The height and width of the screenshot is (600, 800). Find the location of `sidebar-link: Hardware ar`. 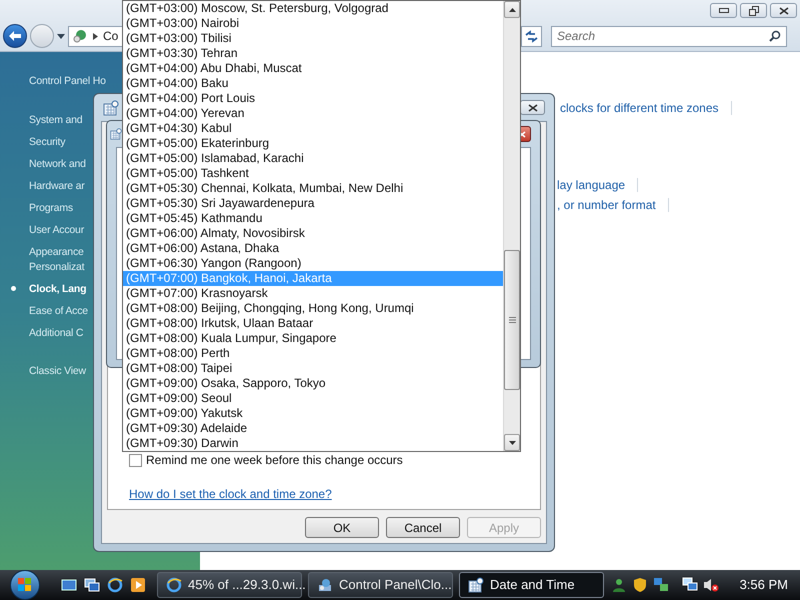

sidebar-link: Hardware ar is located at coordinates (57, 186).